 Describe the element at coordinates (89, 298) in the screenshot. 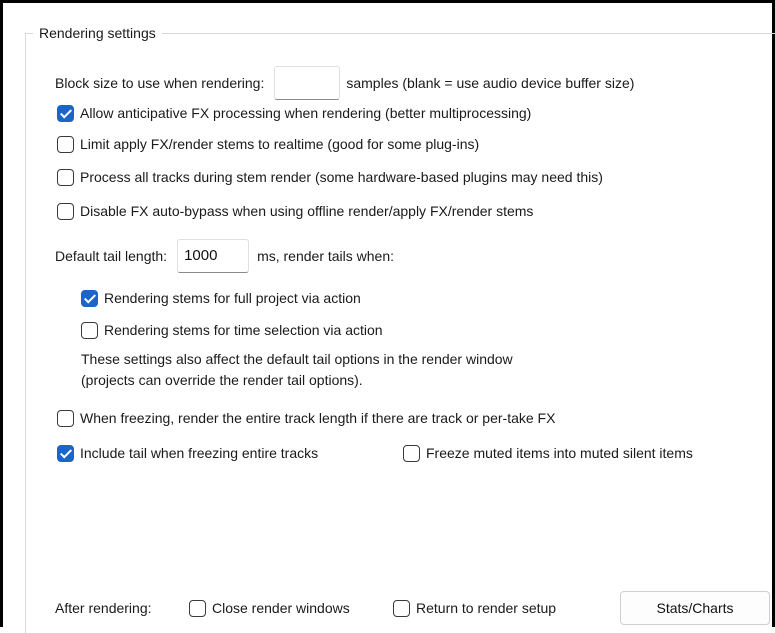

I see `full-project-checkbox` at that location.